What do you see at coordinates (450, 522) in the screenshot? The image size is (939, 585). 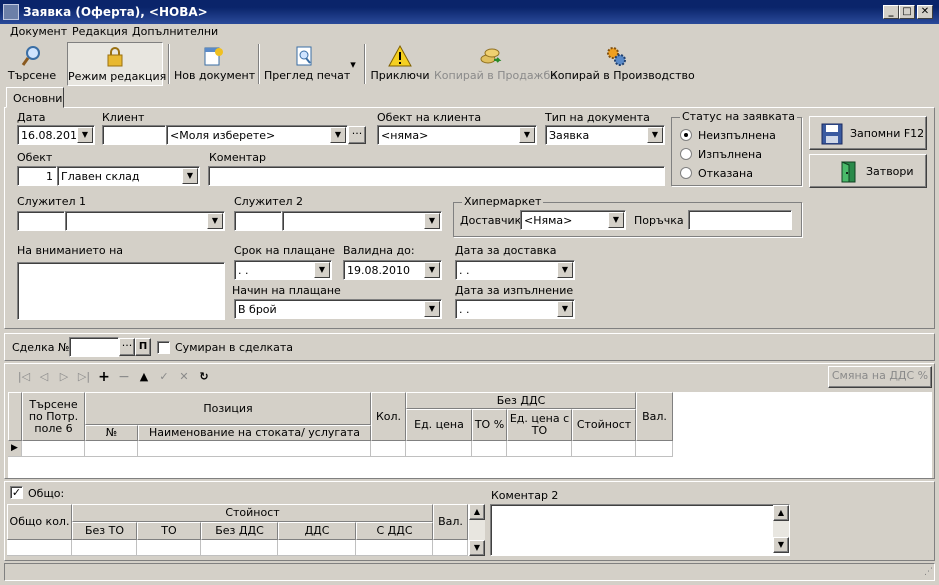 I see `col-total-currency: Вал.` at bounding box center [450, 522].